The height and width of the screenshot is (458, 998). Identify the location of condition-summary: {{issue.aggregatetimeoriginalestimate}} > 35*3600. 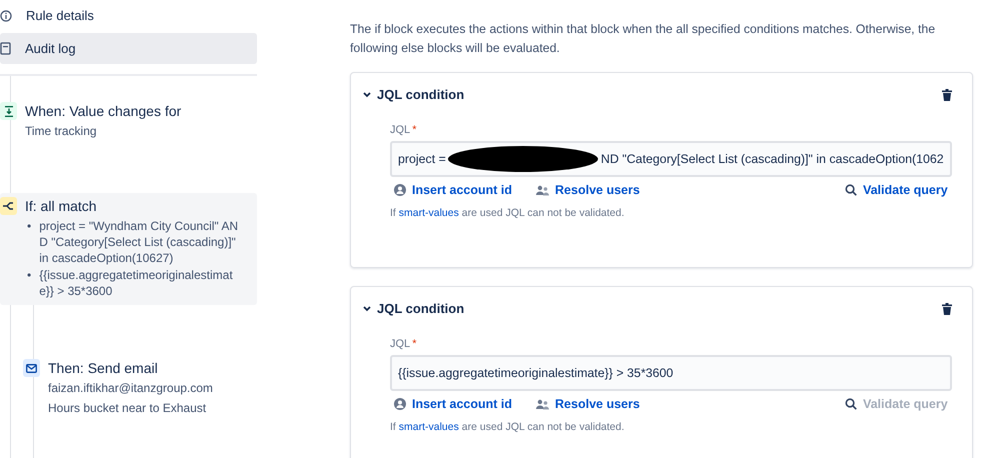
(136, 283).